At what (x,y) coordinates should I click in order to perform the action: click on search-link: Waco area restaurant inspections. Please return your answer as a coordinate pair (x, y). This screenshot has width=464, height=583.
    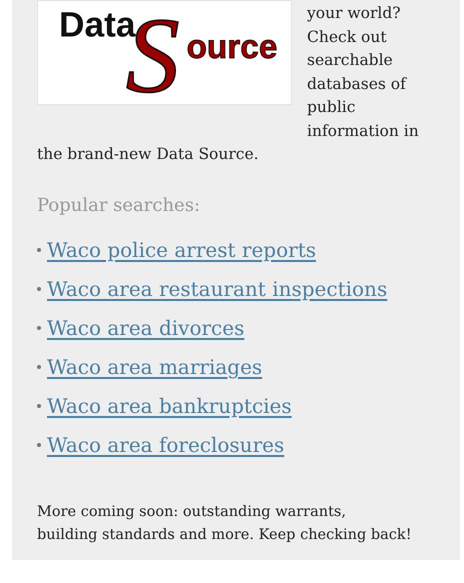
    Looking at the image, I should click on (217, 289).